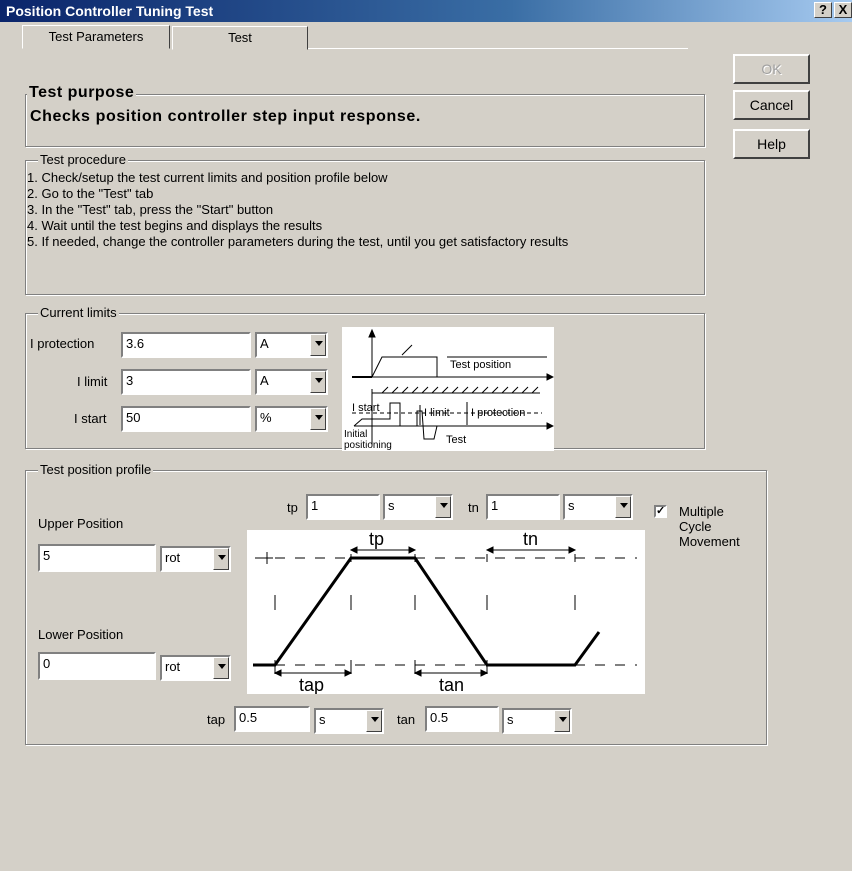 Image resolution: width=852 pixels, height=871 pixels. I want to click on tn-unit: s, so click(571, 505).